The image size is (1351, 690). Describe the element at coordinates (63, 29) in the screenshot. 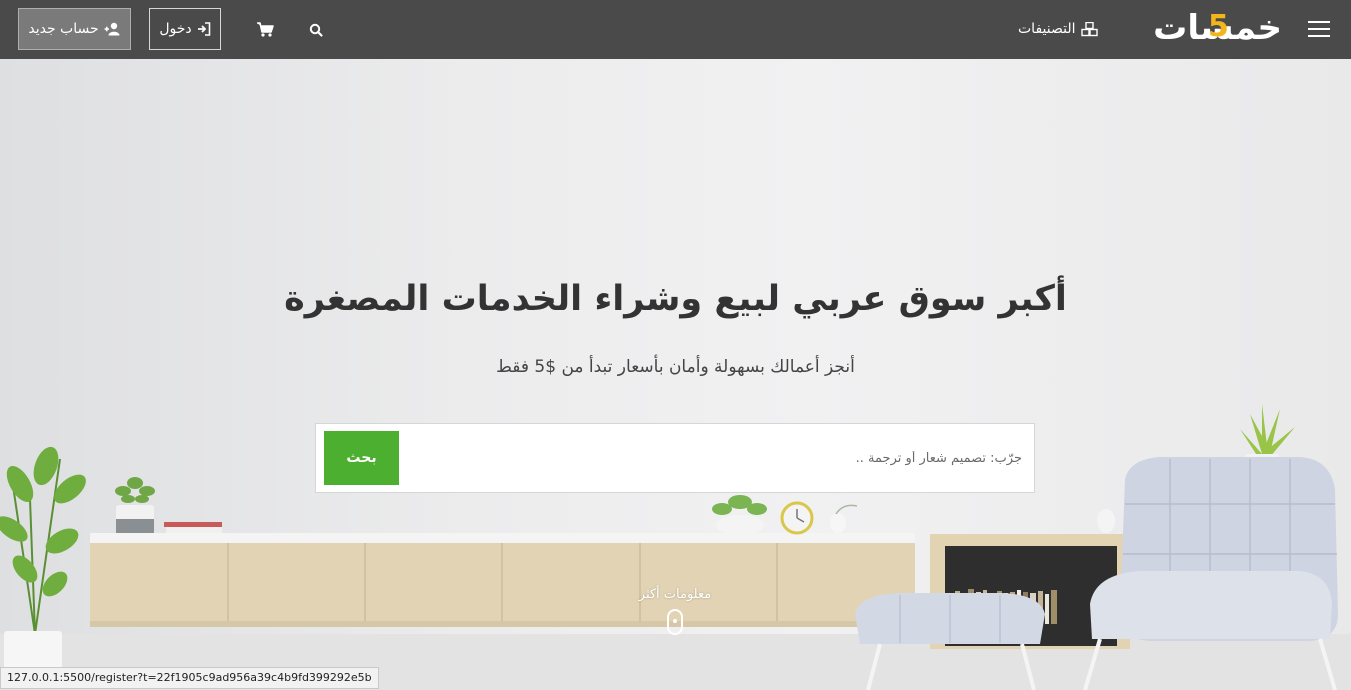

I see `register-label: حساب جديد` at that location.